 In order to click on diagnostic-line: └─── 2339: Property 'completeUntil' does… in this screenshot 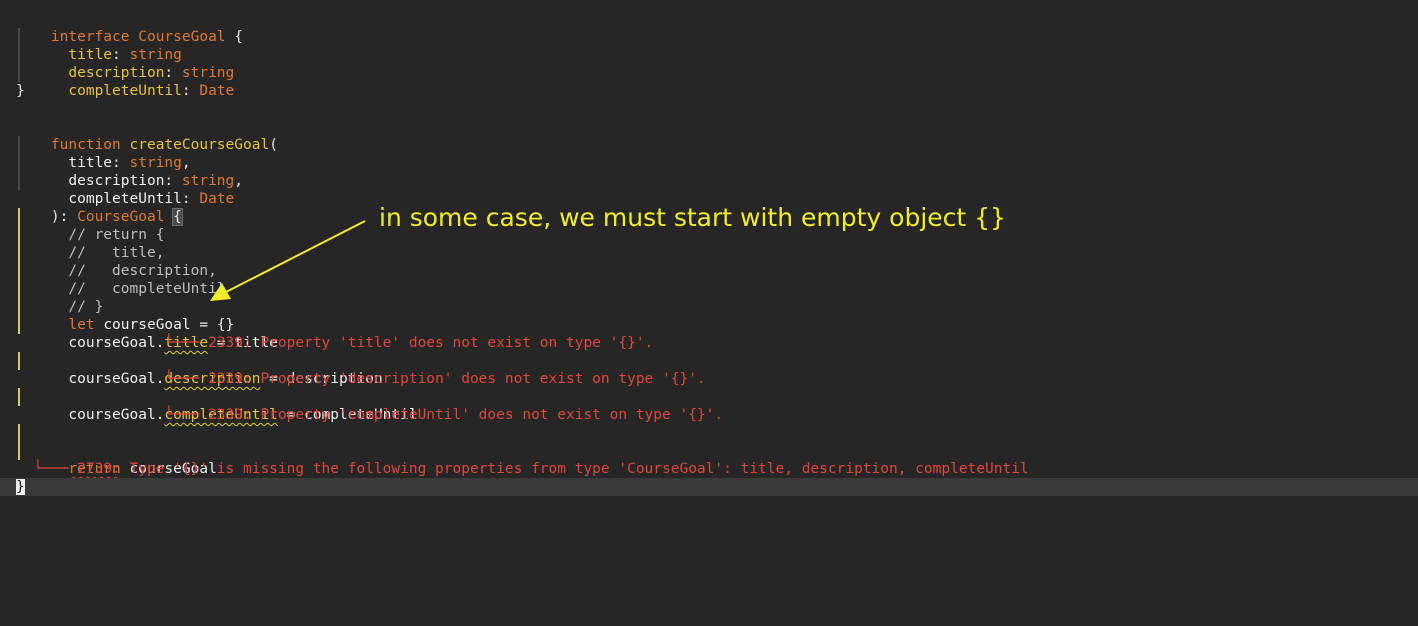, I will do `click(709, 415)`.